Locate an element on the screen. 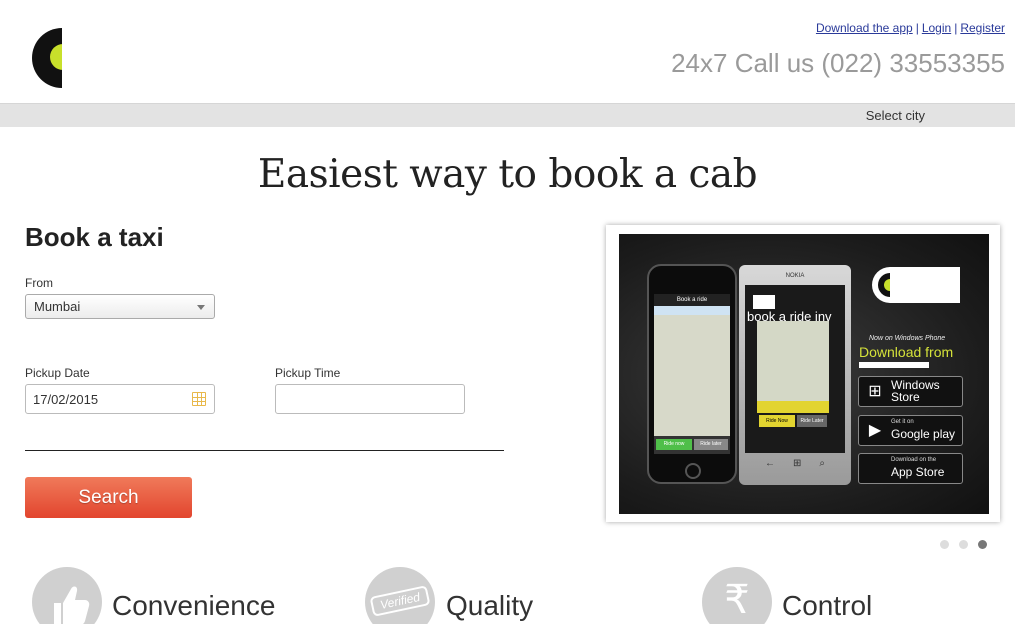  from-label: From is located at coordinates (39, 283).